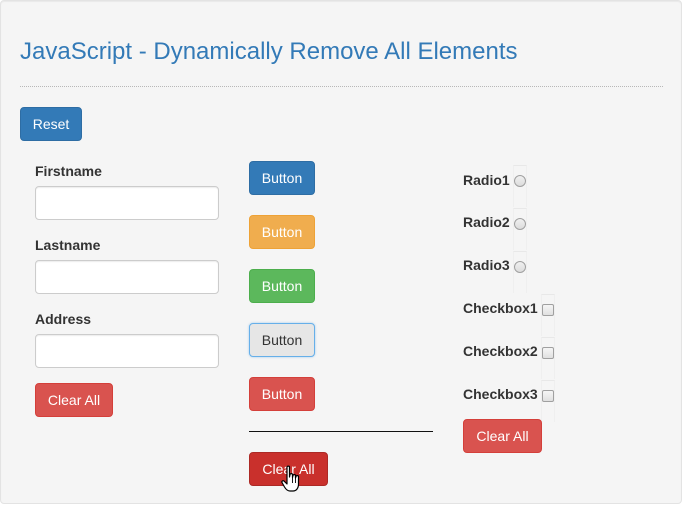 The width and height of the screenshot is (682, 505). I want to click on radio2-label: Radio2, so click(486, 222).